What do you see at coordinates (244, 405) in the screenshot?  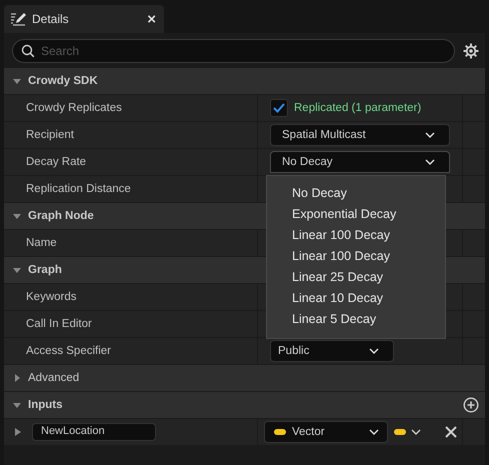 I see `section-header: Inputs` at bounding box center [244, 405].